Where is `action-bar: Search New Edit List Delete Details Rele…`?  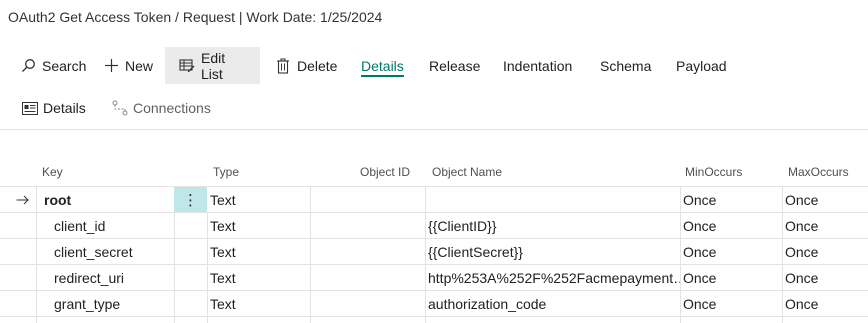 action-bar: Search New Edit List Delete Details Rele… is located at coordinates (434, 65).